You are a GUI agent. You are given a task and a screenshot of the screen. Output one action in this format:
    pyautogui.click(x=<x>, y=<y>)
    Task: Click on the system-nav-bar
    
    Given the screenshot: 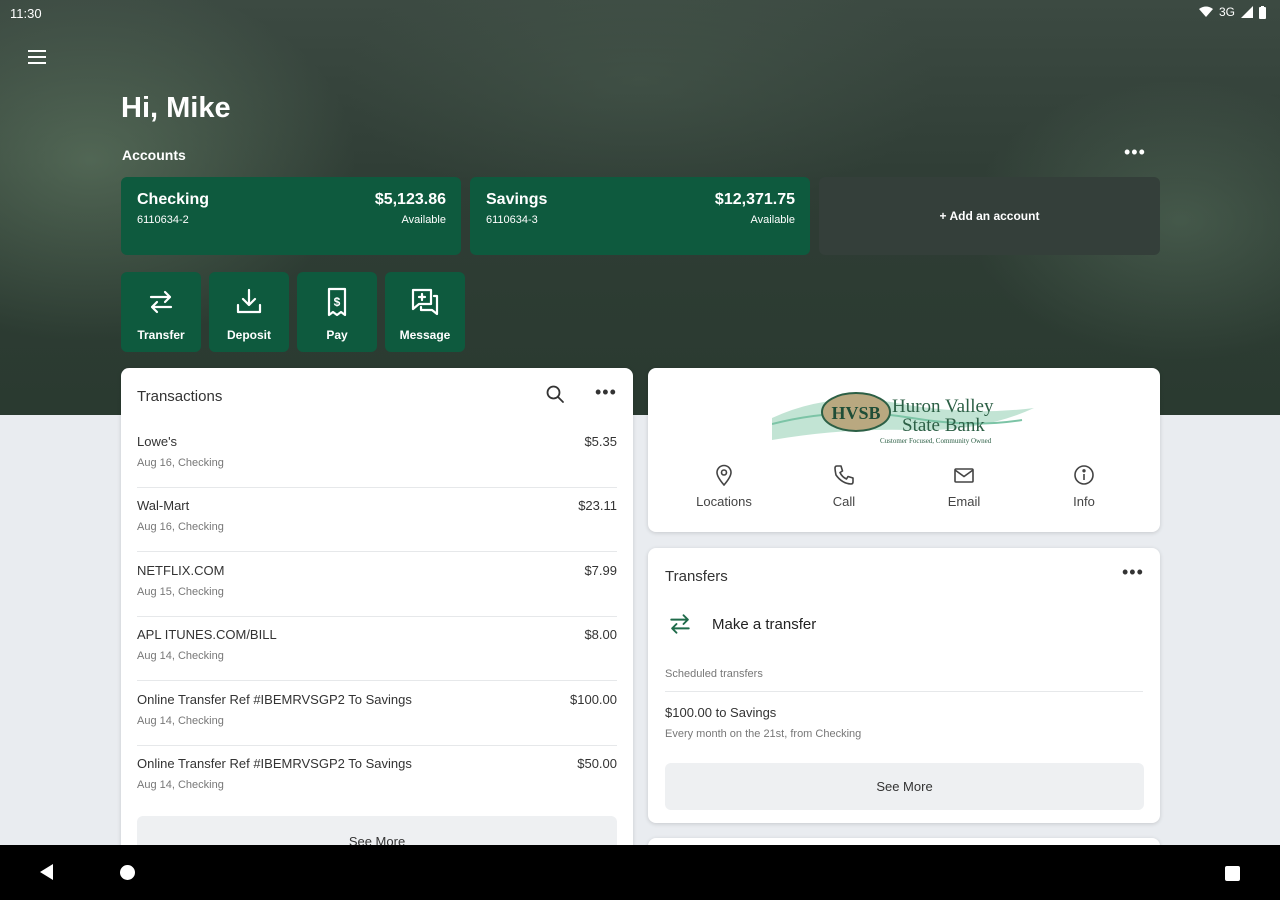 What is the action you would take?
    pyautogui.click(x=640, y=872)
    